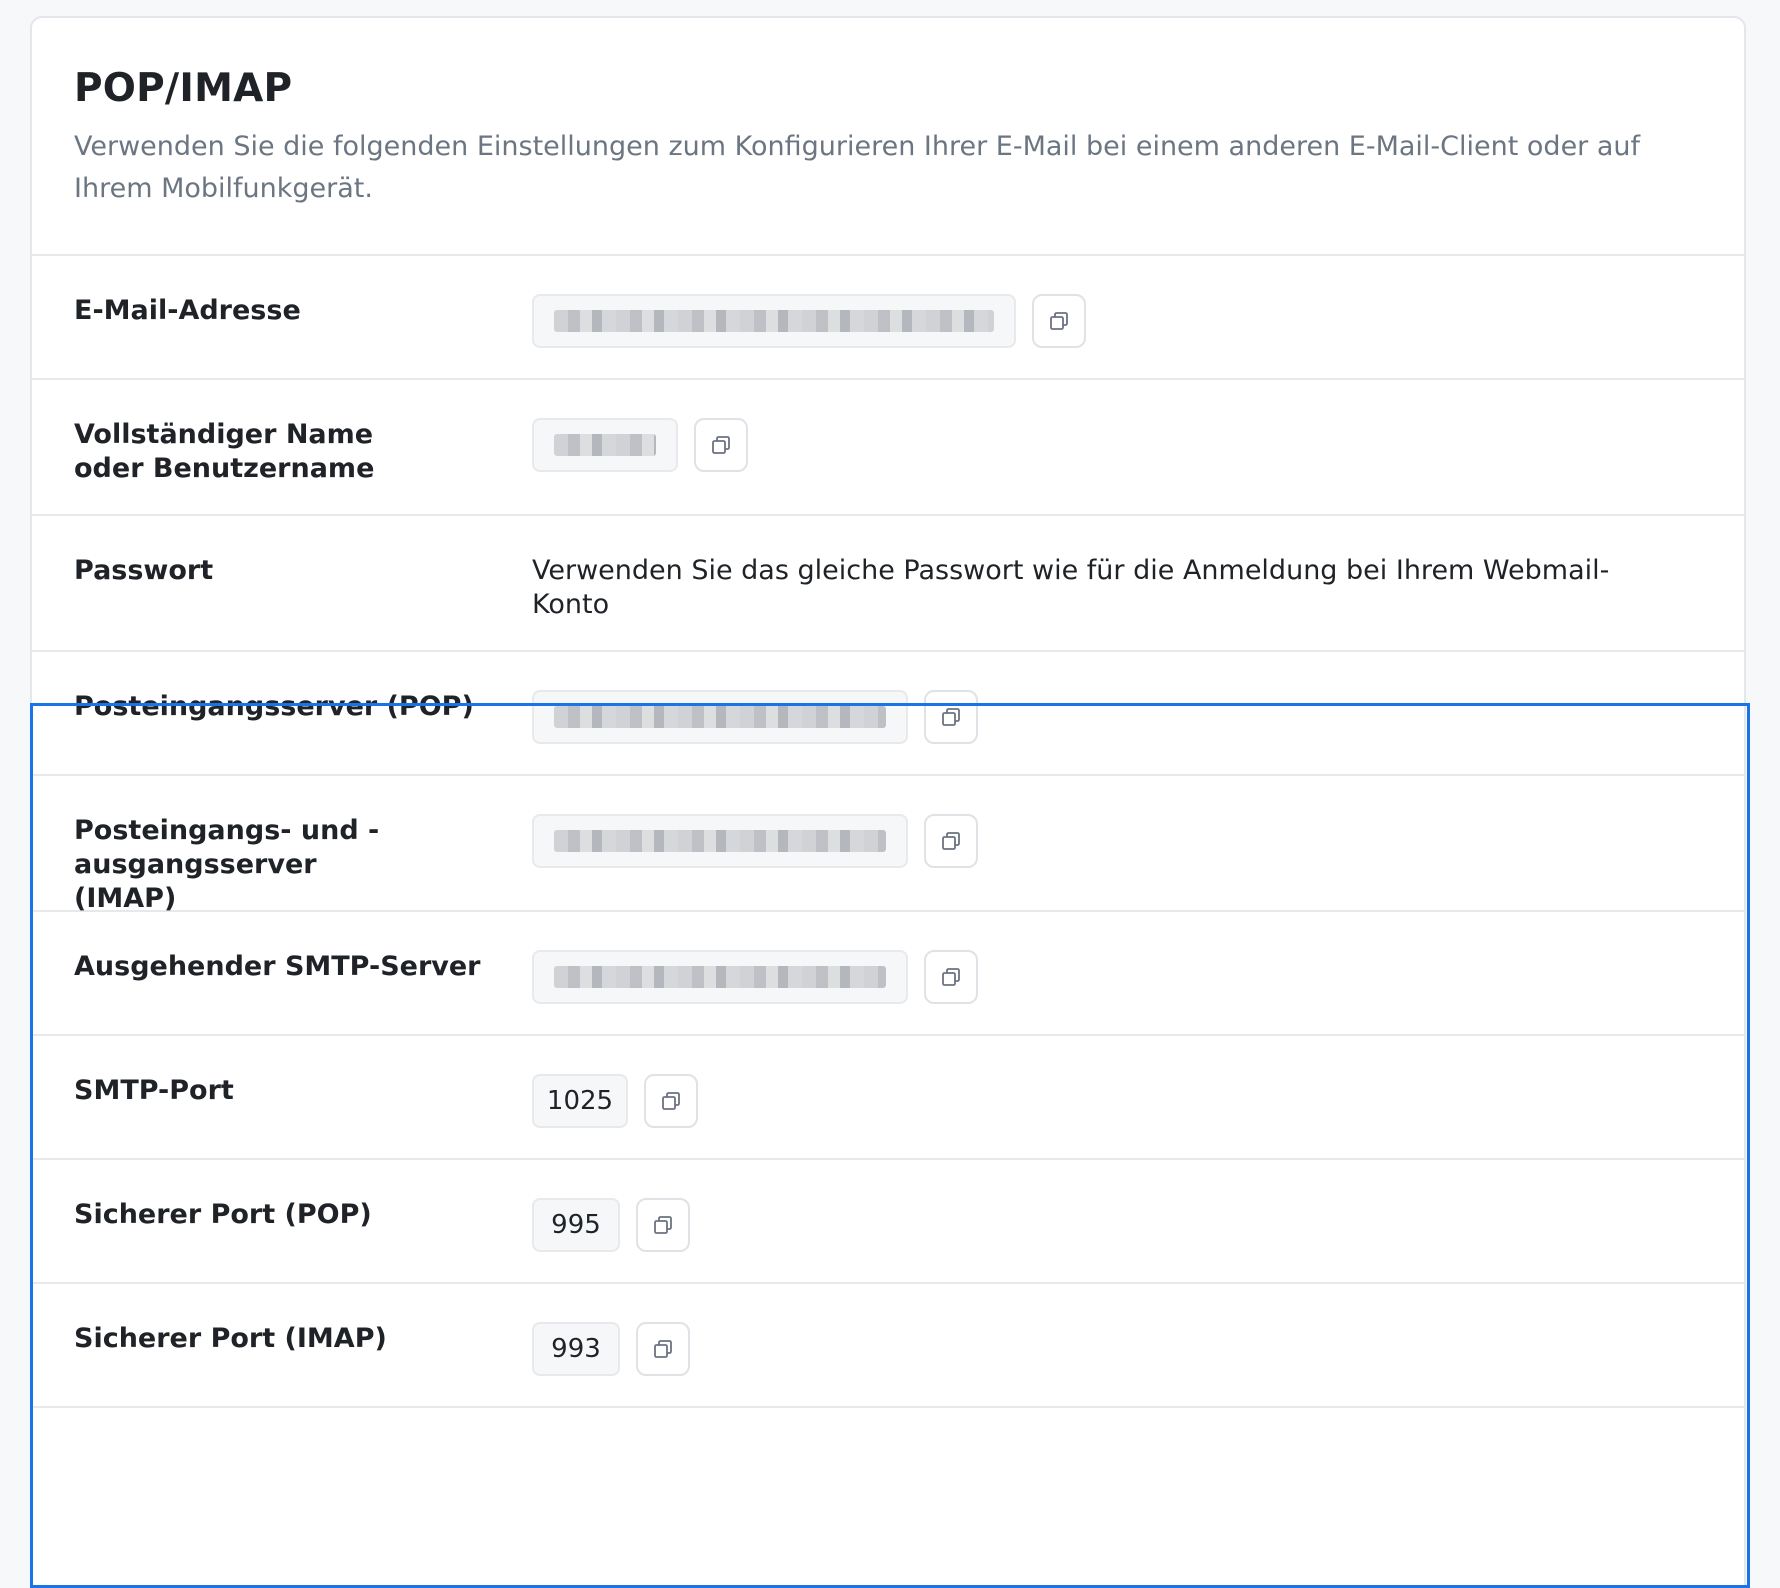  I want to click on email-address-value, so click(774, 321).